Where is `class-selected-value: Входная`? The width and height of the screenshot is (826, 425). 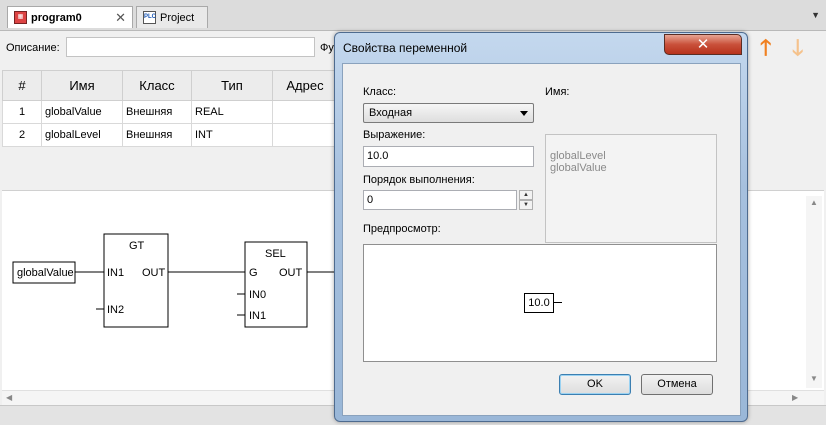
class-selected-value: Входная is located at coordinates (391, 113).